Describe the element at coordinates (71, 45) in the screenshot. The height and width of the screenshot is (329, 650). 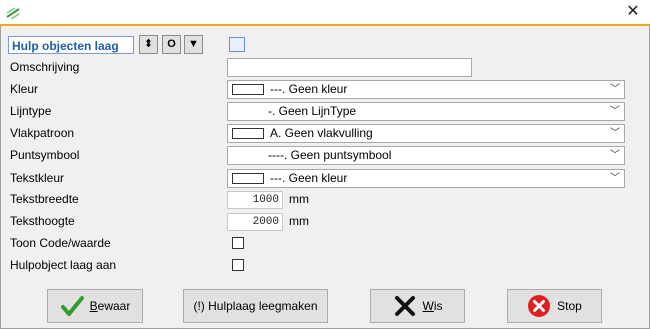
I see `layer-name-field: Hulp objecten laag` at that location.